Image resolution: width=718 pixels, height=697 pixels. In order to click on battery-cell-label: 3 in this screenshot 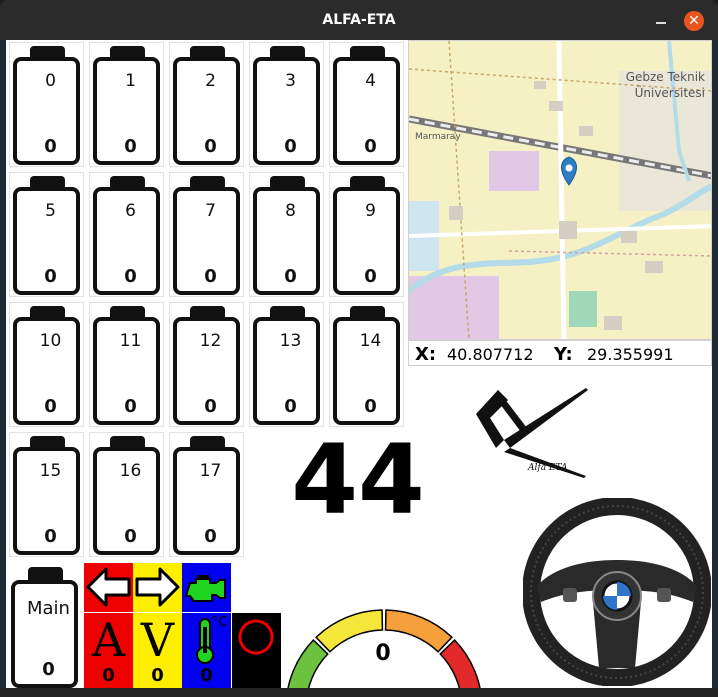, I will do `click(290, 81)`.